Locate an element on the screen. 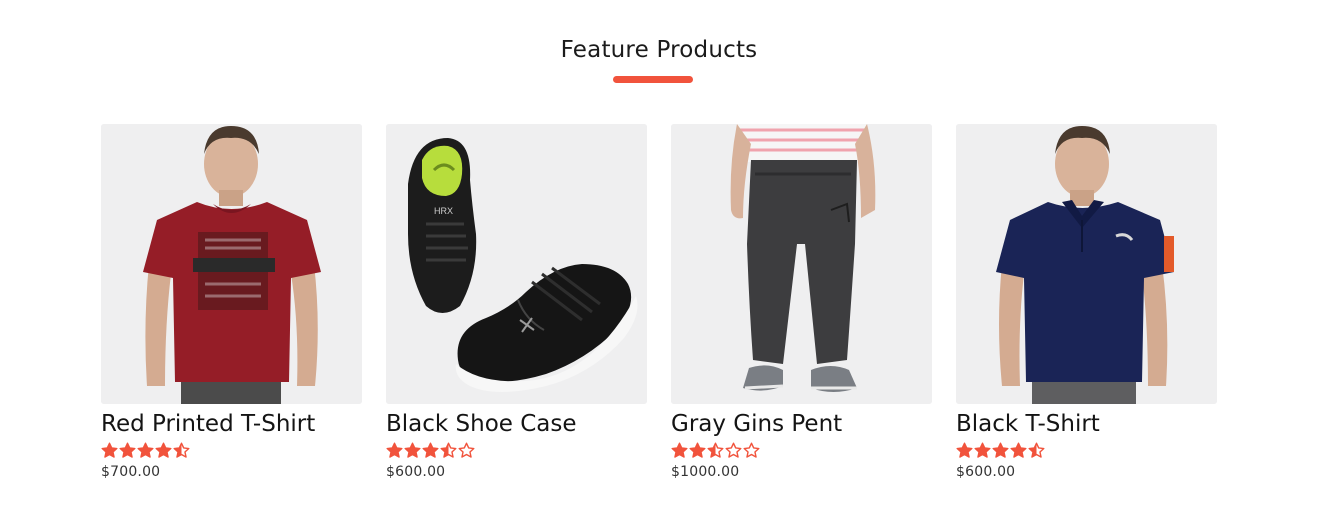 The width and height of the screenshot is (1323, 528). product-price: $700.00 is located at coordinates (131, 472).